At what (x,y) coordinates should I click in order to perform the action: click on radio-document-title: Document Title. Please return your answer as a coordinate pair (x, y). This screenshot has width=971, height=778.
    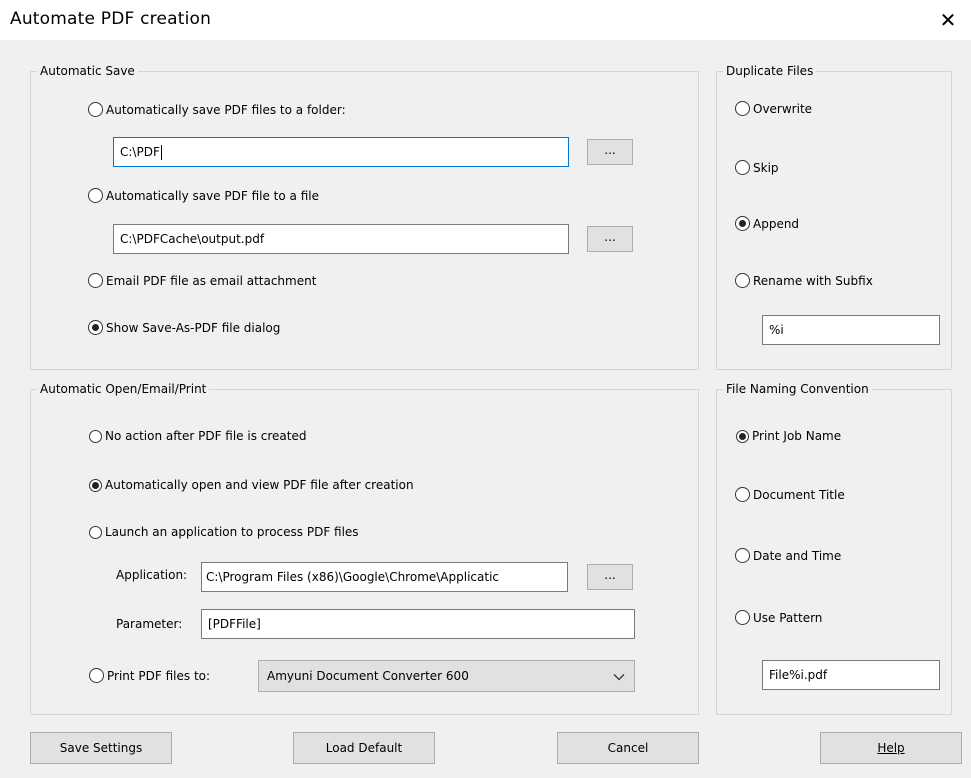
    Looking at the image, I should click on (790, 494).